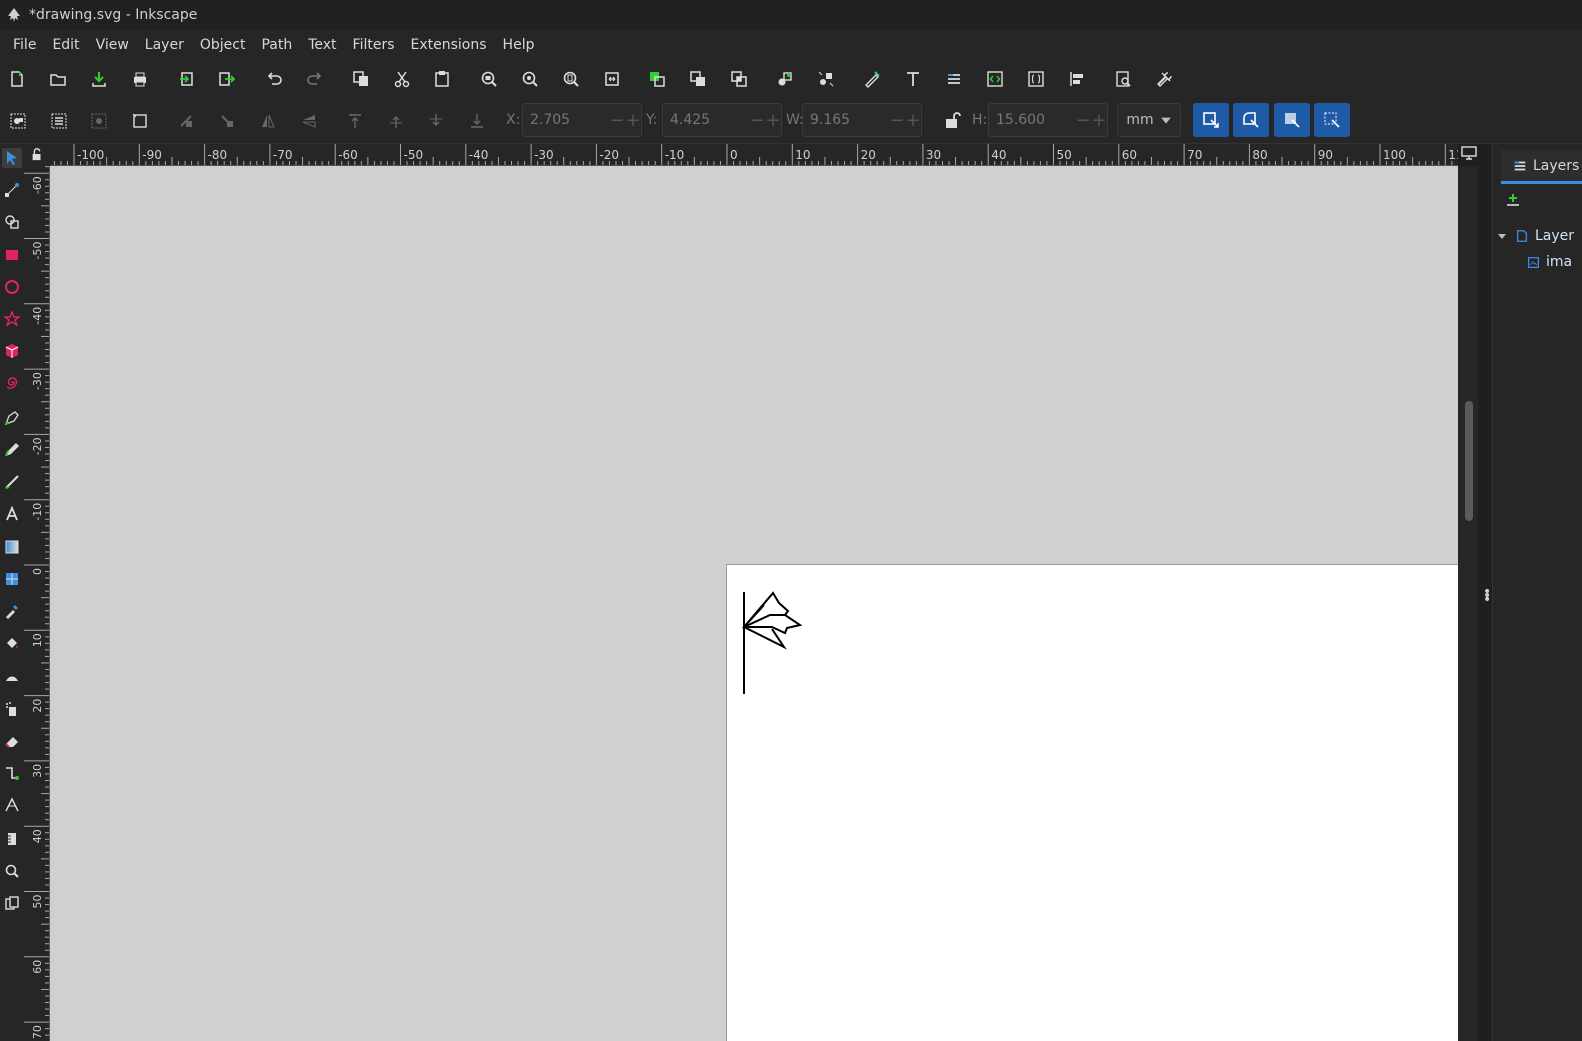 The height and width of the screenshot is (1041, 1582). What do you see at coordinates (612, 79) in the screenshot?
I see `zoom-page-width-icon` at bounding box center [612, 79].